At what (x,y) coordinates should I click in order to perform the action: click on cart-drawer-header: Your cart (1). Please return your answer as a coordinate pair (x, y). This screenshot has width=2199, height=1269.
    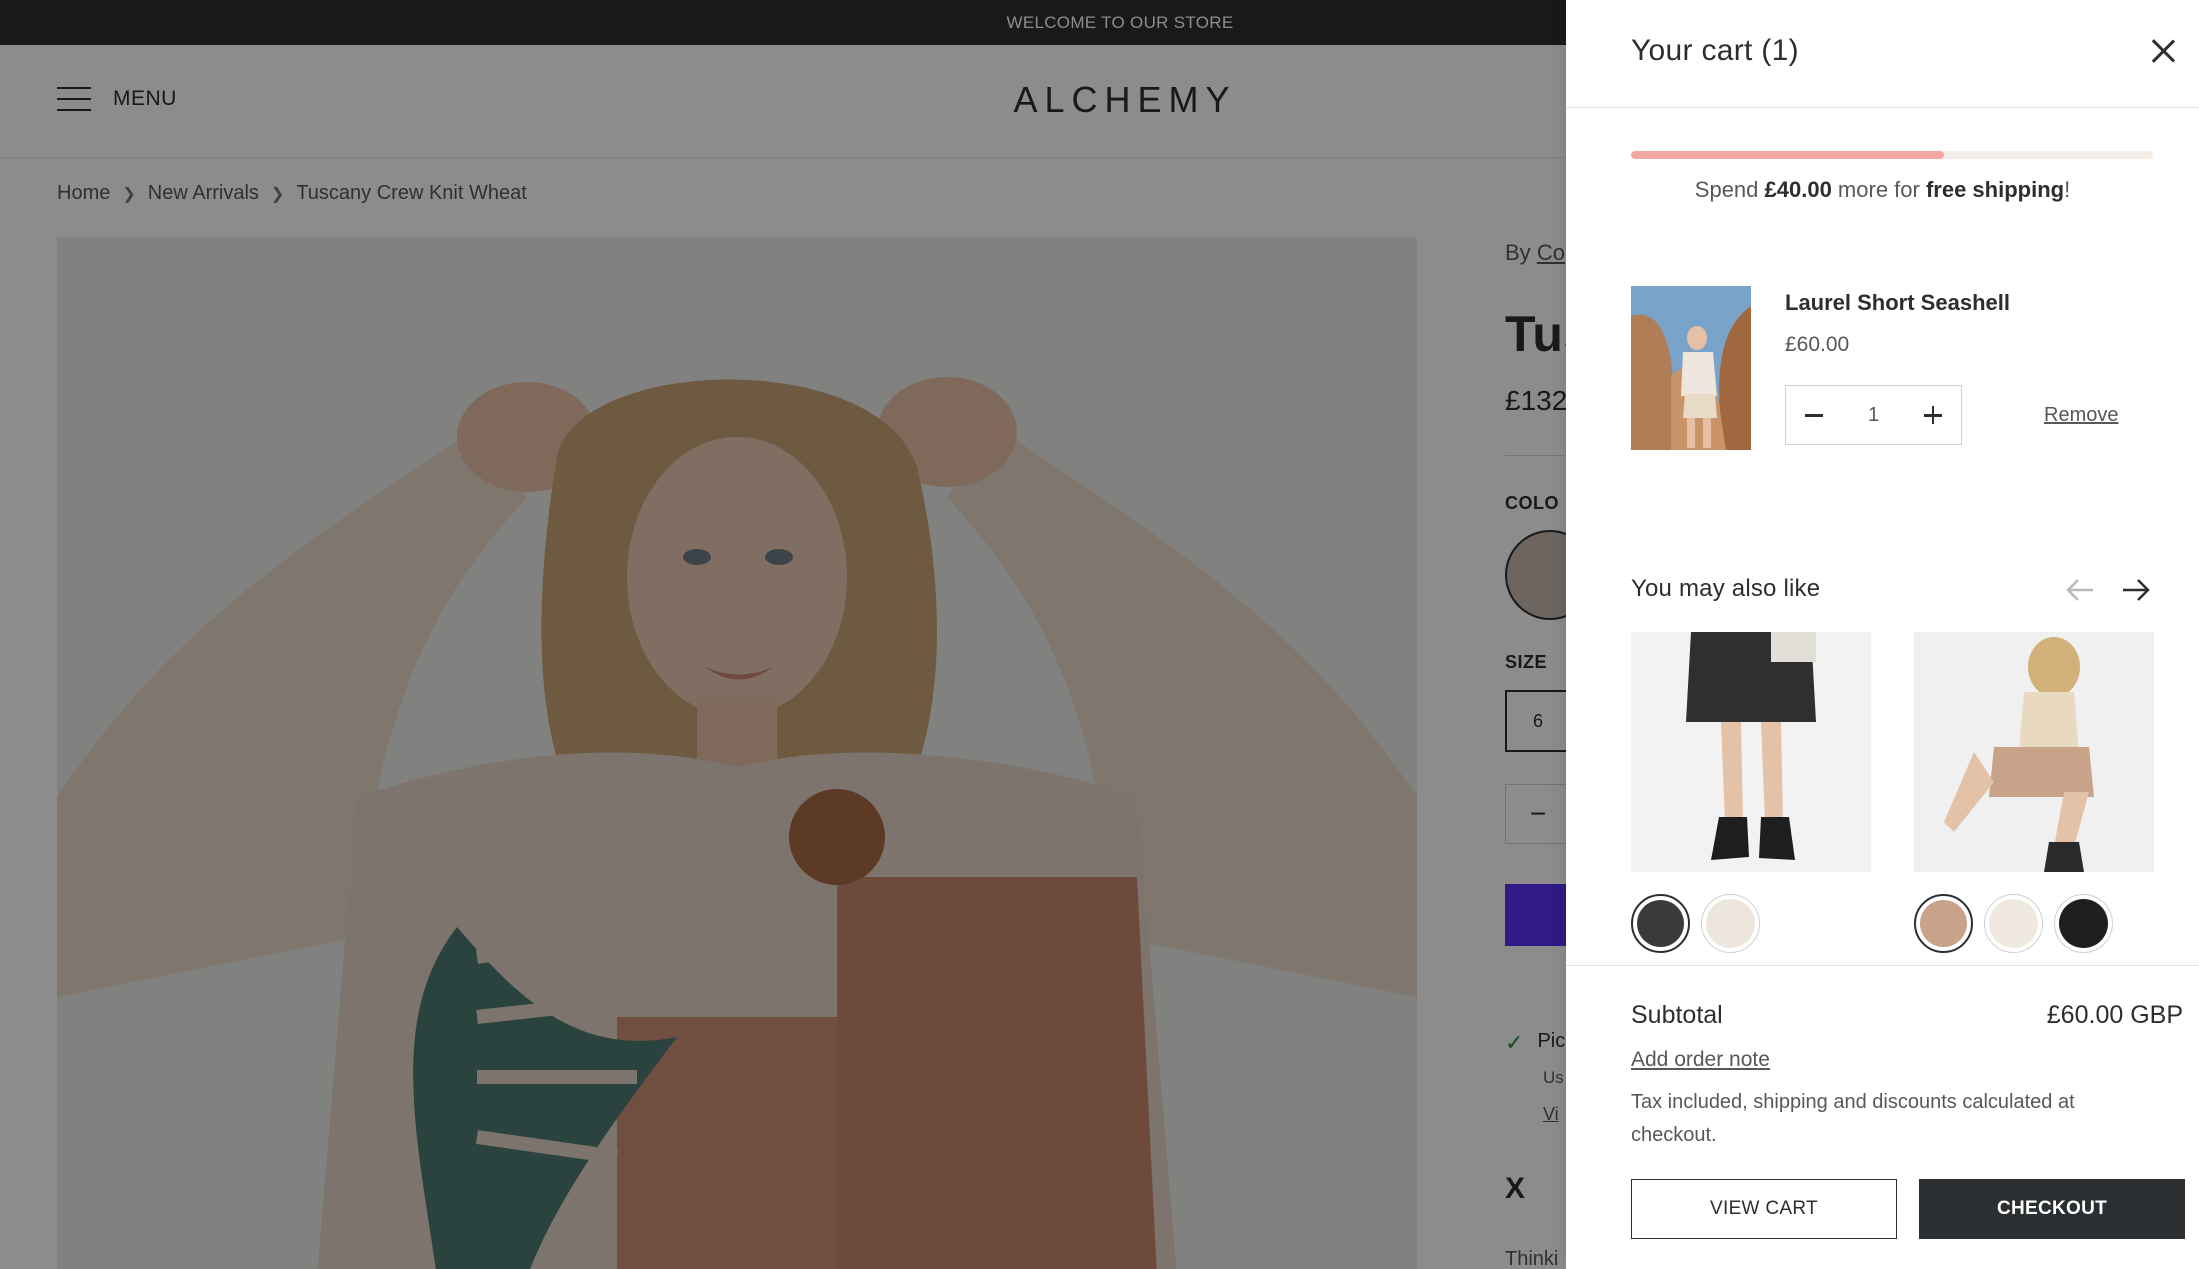
    Looking at the image, I should click on (1882, 54).